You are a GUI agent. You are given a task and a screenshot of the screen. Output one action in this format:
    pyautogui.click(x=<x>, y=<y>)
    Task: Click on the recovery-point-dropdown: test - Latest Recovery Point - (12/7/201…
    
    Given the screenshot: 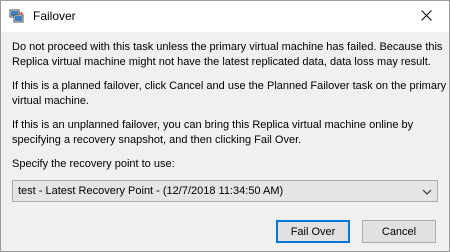 What is the action you would take?
    pyautogui.click(x=225, y=191)
    